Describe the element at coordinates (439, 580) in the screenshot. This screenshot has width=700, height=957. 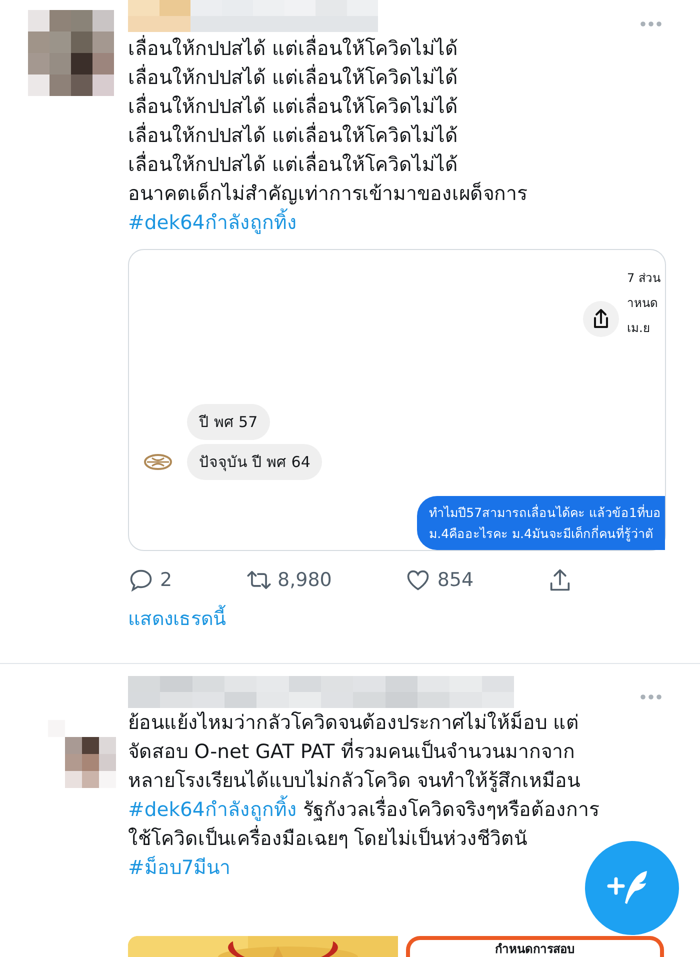
I see `like-button: 854` at that location.